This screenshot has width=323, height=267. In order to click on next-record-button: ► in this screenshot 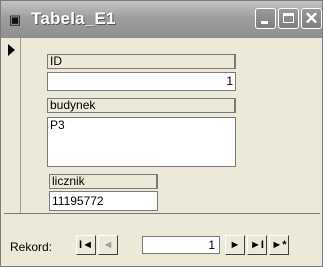, I will do `click(235, 245)`.